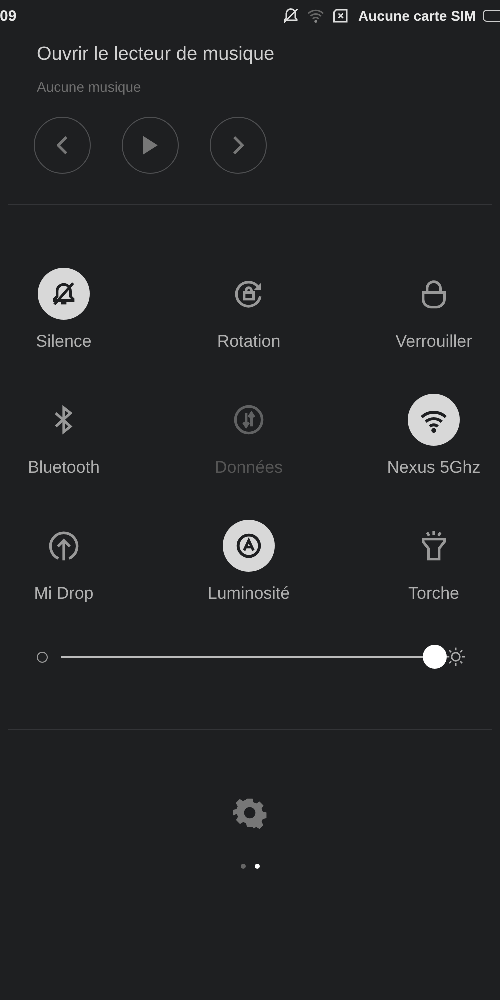 This screenshot has width=500, height=1000. What do you see at coordinates (42, 657) in the screenshot?
I see `low-brightness-icon` at bounding box center [42, 657].